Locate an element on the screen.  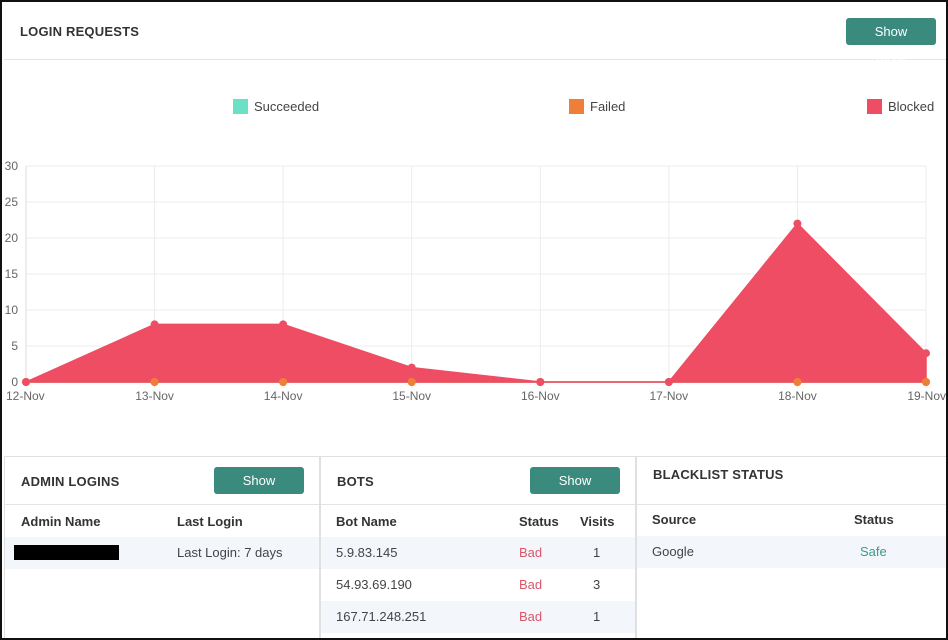
blacklist-header: BLACKLIST STATUS is located at coordinates (791, 481).